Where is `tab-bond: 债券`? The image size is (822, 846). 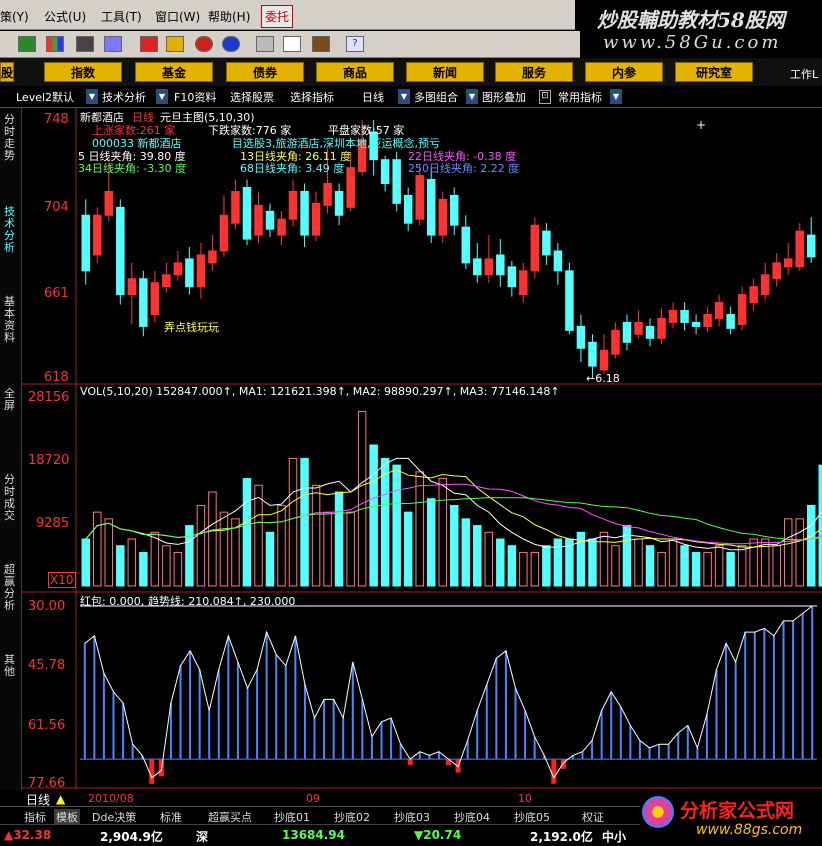
tab-bond: 债券 is located at coordinates (265, 72).